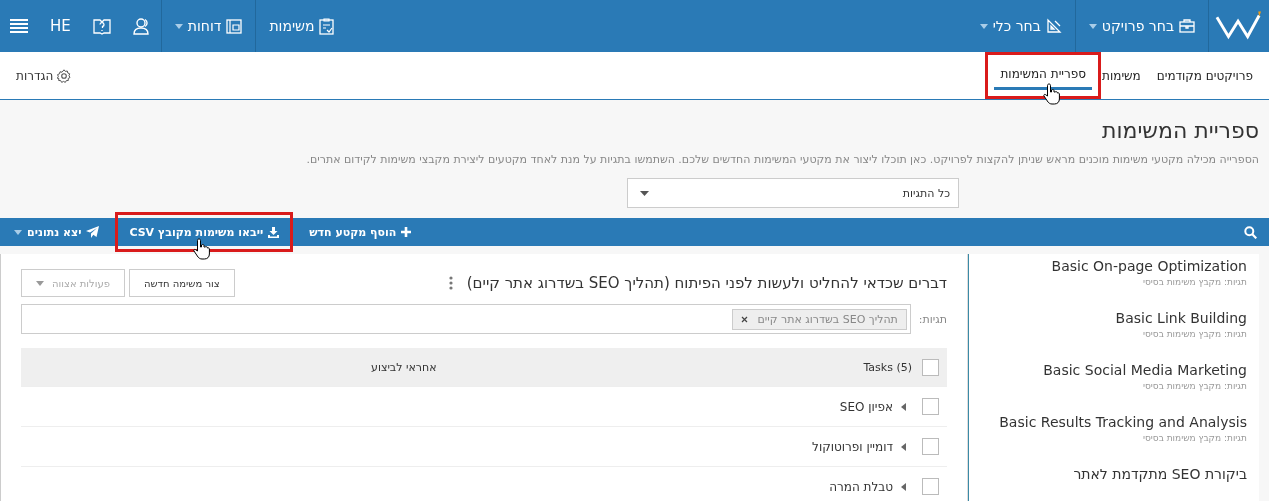 This screenshot has height=501, width=1269. Describe the element at coordinates (1180, 130) in the screenshot. I see `page-title: ספריית המשימות` at that location.